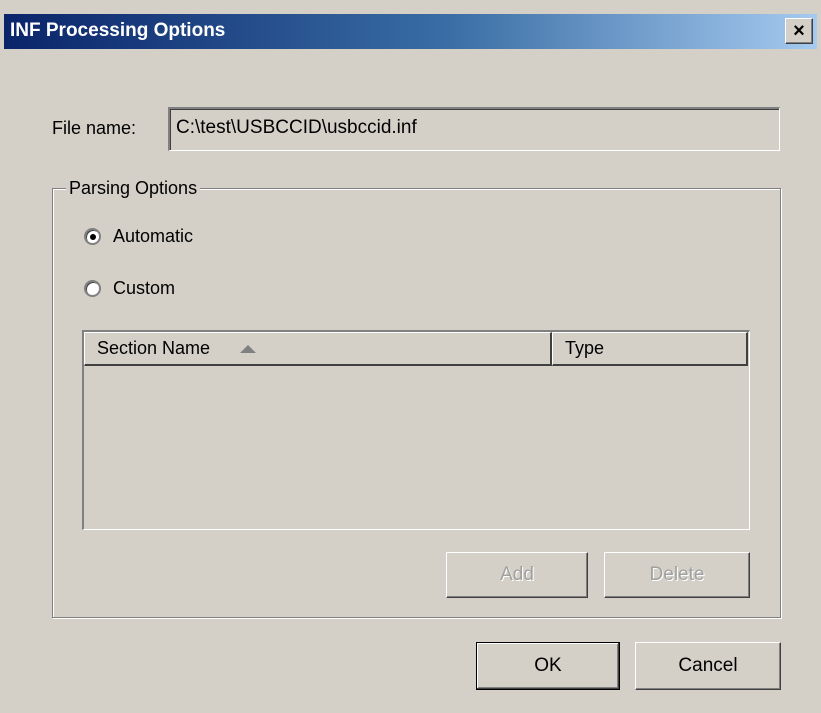 The image size is (821, 713). What do you see at coordinates (133, 188) in the screenshot?
I see `parsing-options-legend: Parsing Options` at bounding box center [133, 188].